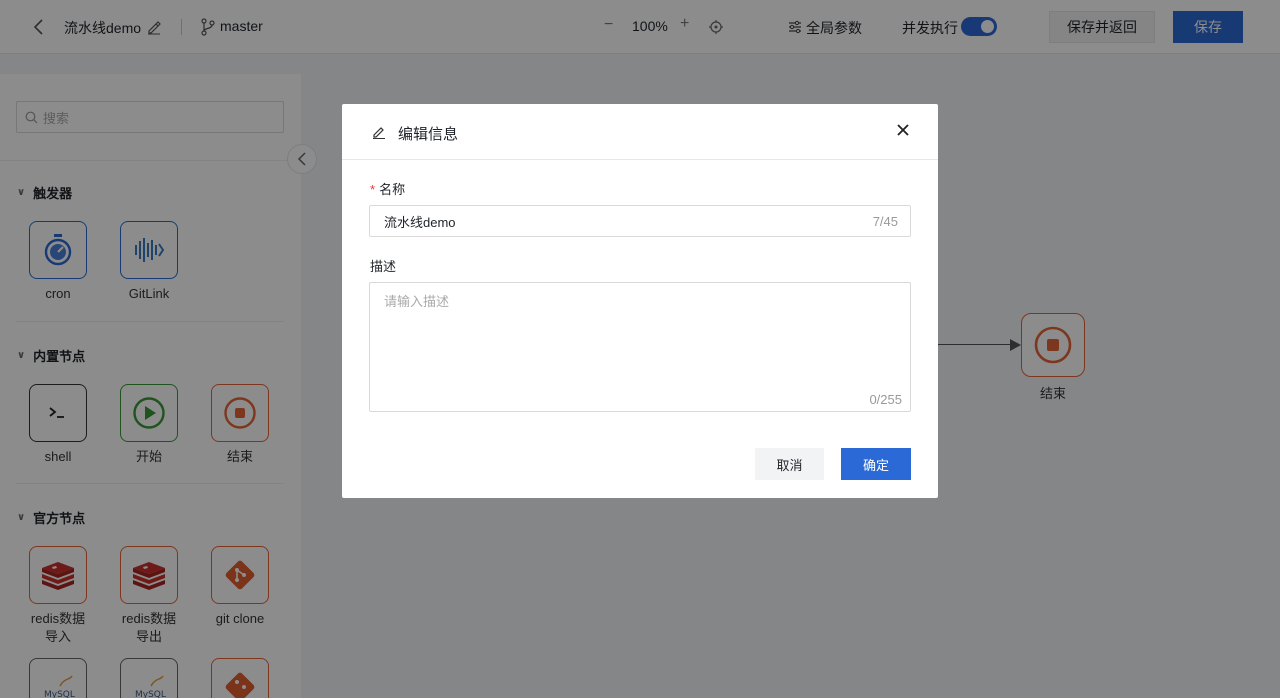 The image size is (1280, 698). Describe the element at coordinates (885, 399) in the screenshot. I see `description-char-count: 0/255` at that location.